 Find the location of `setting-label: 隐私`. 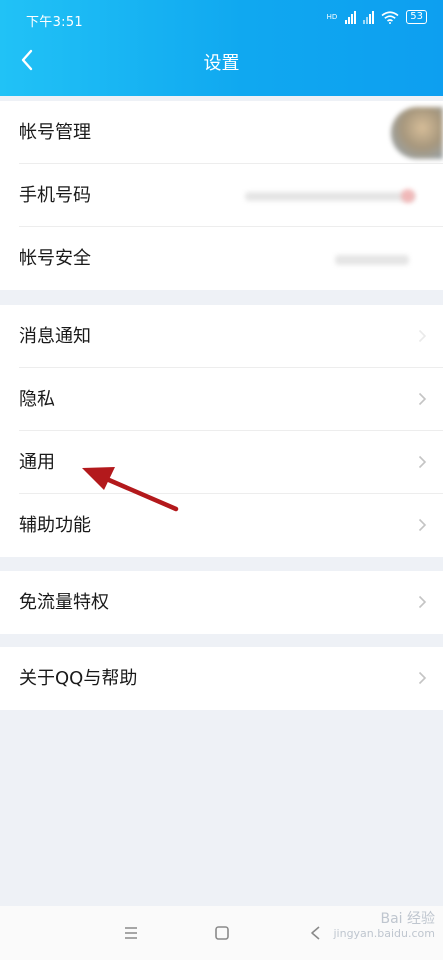

setting-label: 隐私 is located at coordinates (37, 399).